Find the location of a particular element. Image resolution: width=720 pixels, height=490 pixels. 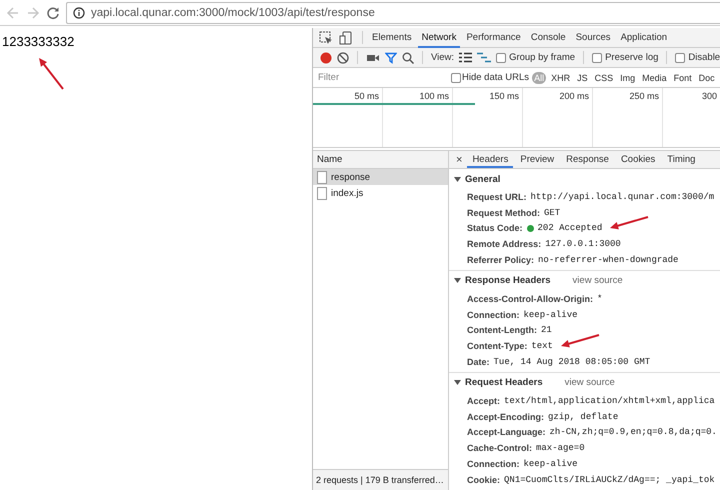

header-value: 21 is located at coordinates (546, 330).